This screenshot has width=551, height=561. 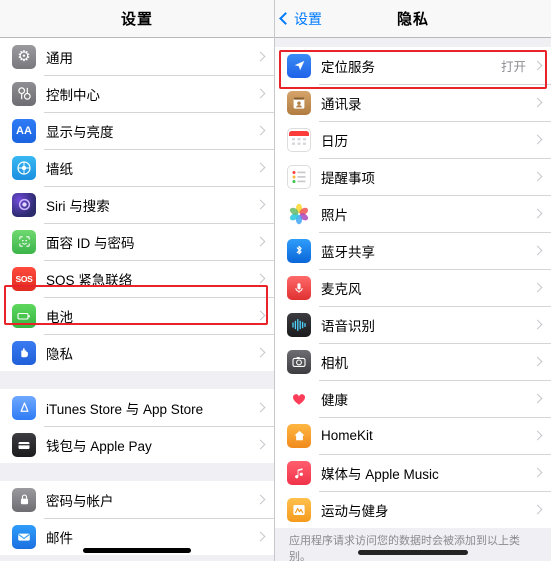 I want to click on itunes-store-icon, so click(x=24, y=407).